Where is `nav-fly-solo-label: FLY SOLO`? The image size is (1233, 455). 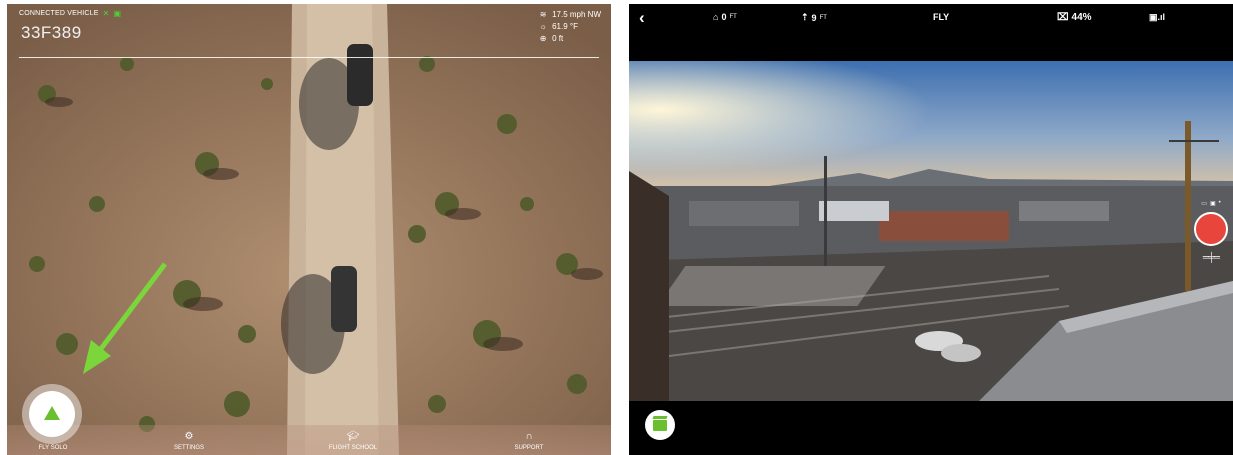 nav-fly-solo-label: FLY SOLO is located at coordinates (53, 448).